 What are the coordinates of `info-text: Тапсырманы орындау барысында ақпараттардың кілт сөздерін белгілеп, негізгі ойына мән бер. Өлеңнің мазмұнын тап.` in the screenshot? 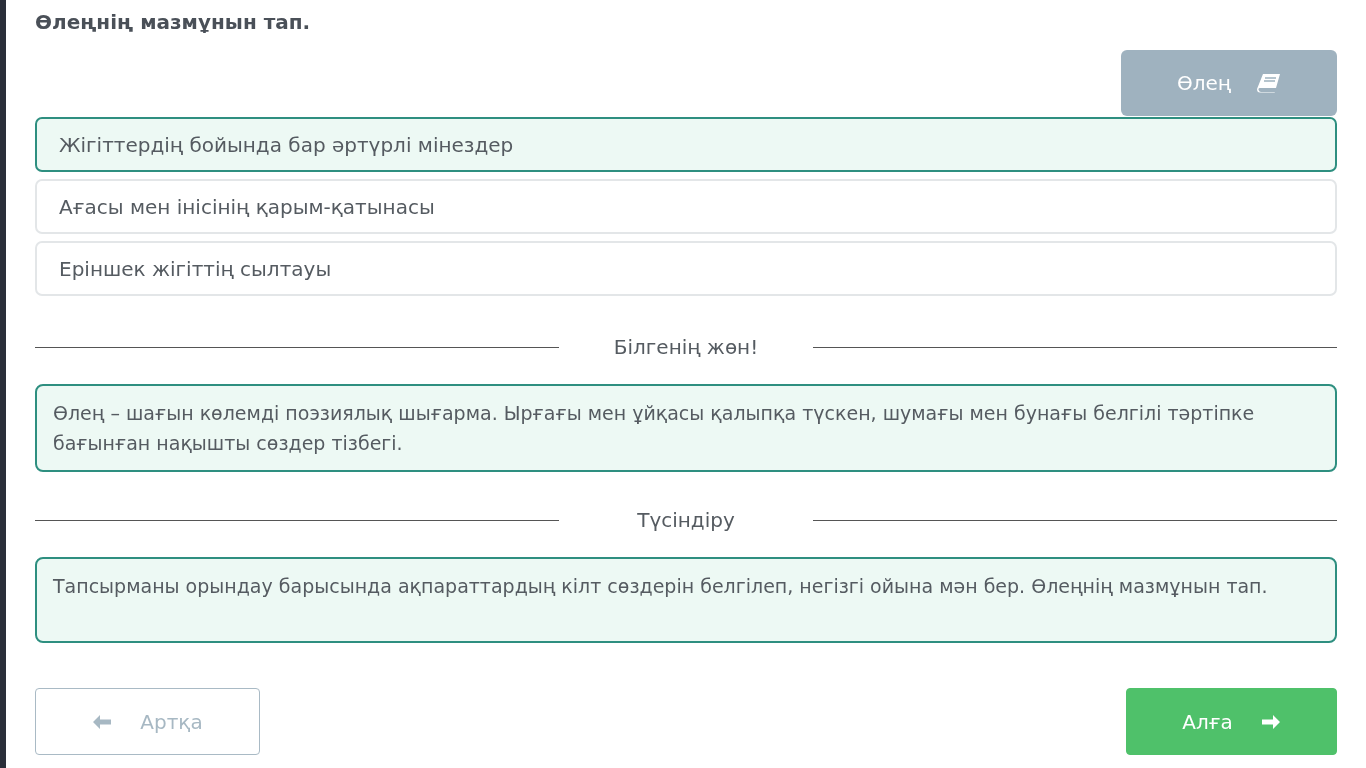 It's located at (686, 600).